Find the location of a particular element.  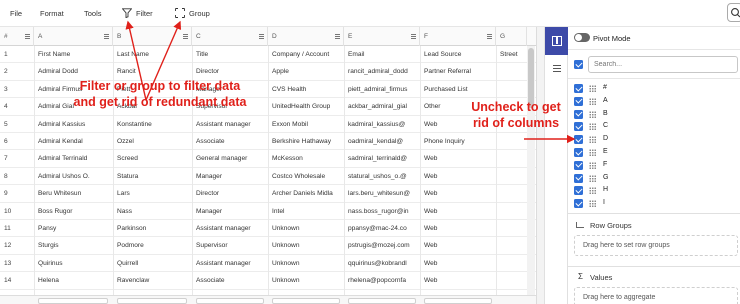

table-cell: ppansy@mac-24.co is located at coordinates (382, 228).